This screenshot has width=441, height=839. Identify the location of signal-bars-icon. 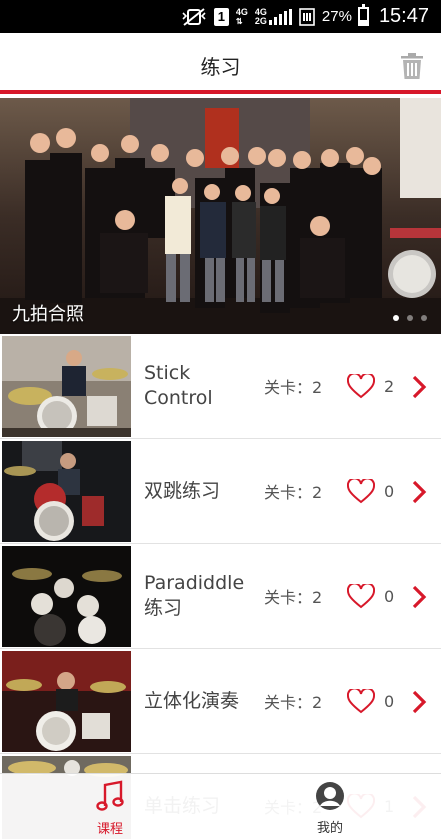
(280, 16).